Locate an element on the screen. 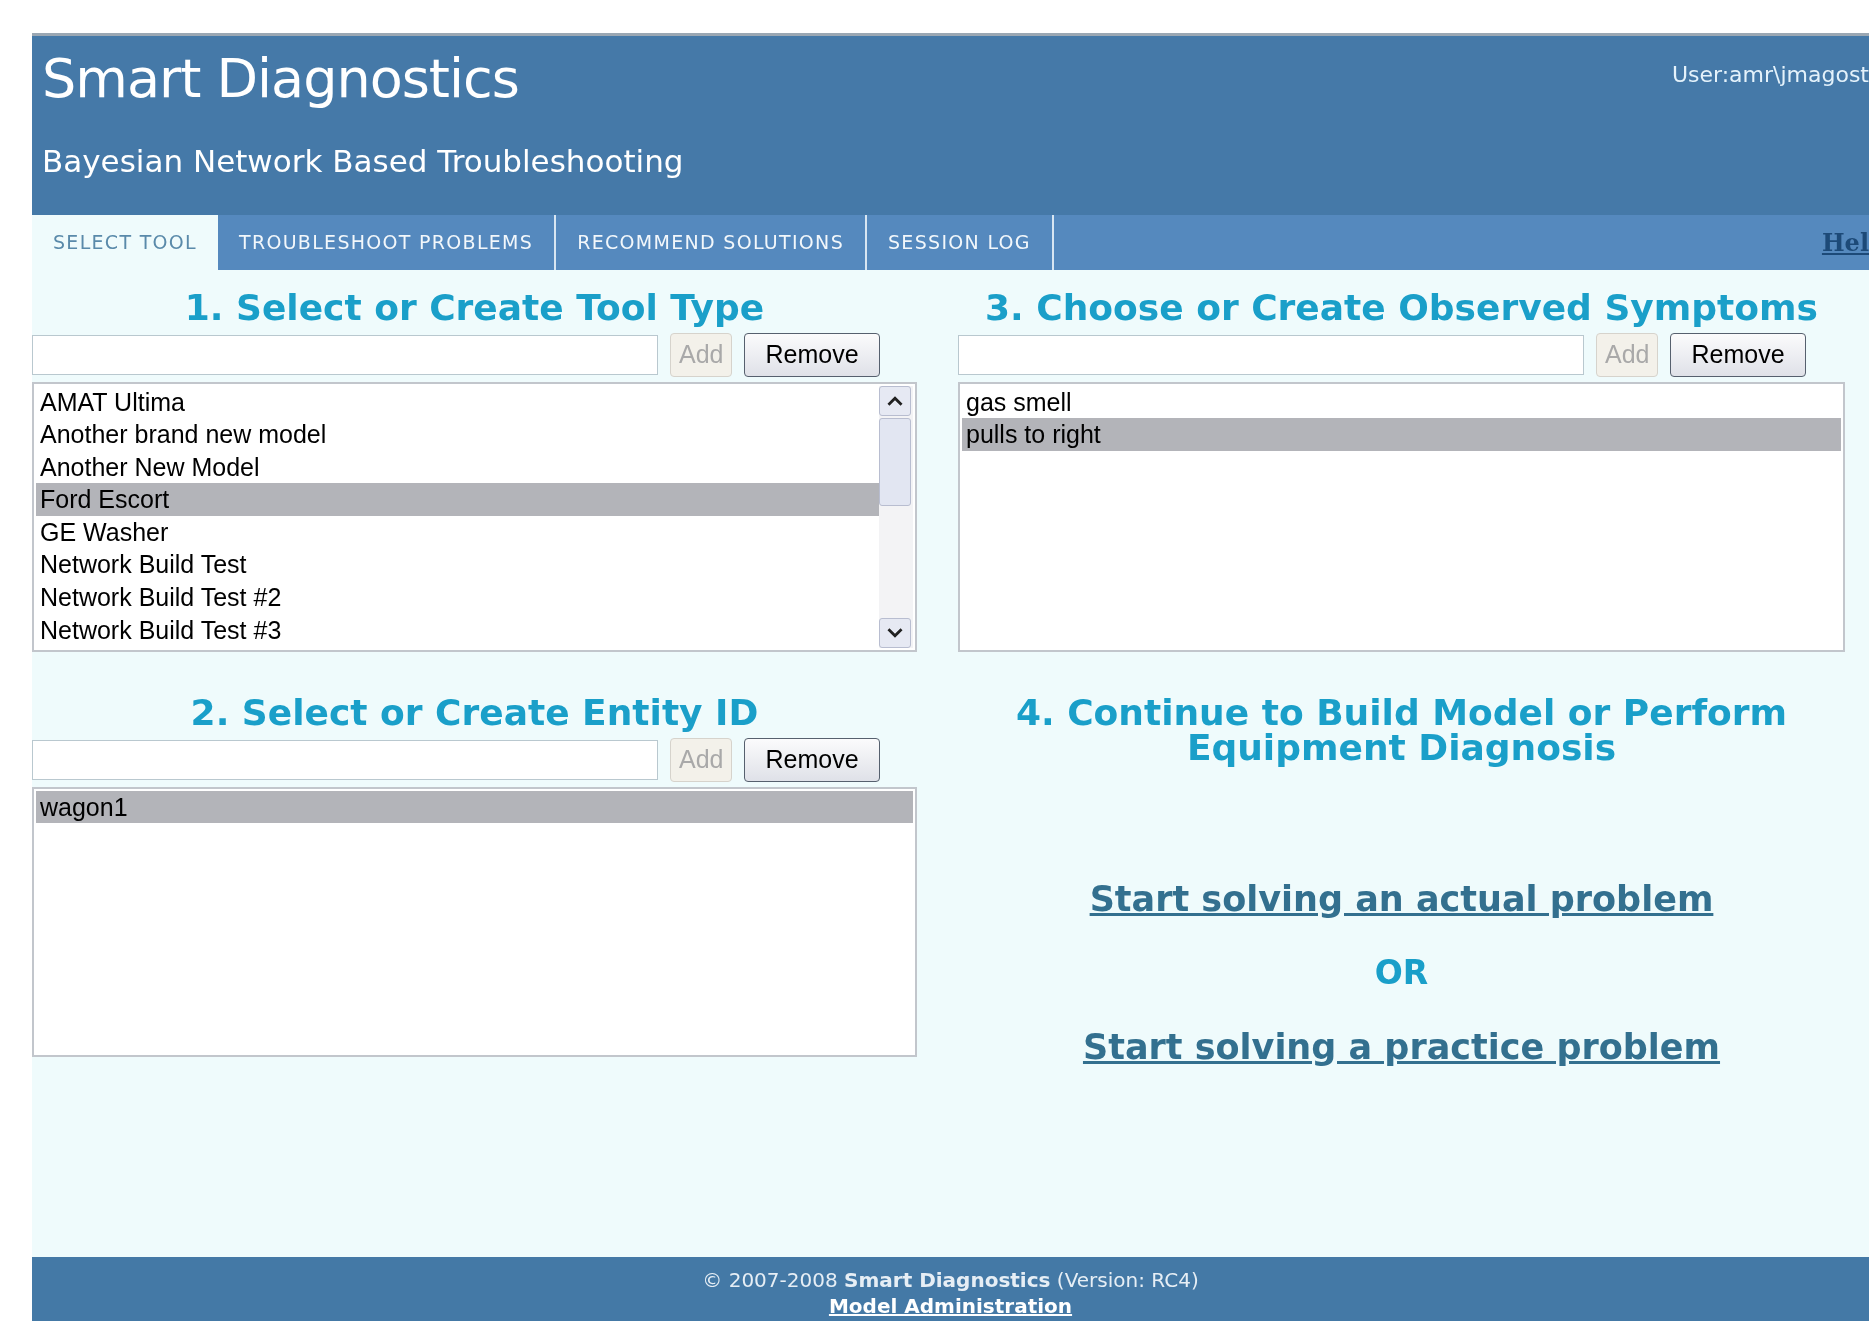 This screenshot has width=1869, height=1321. footer-link: Smart Diagnostics is located at coordinates (947, 1280).